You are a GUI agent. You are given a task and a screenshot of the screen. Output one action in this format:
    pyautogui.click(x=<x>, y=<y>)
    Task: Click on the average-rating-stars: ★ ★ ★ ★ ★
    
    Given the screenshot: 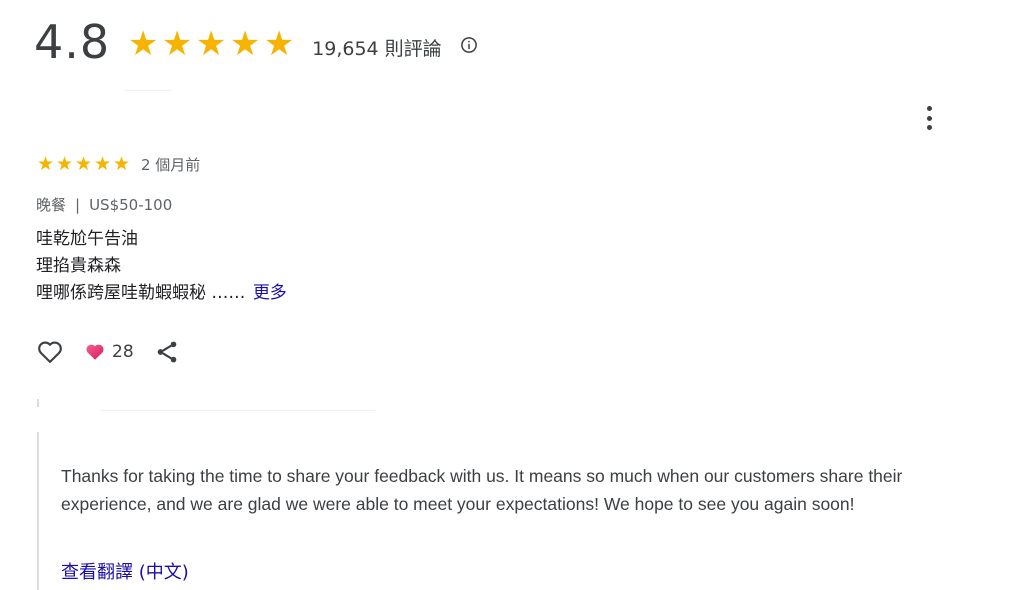 What is the action you would take?
    pyautogui.click(x=211, y=44)
    